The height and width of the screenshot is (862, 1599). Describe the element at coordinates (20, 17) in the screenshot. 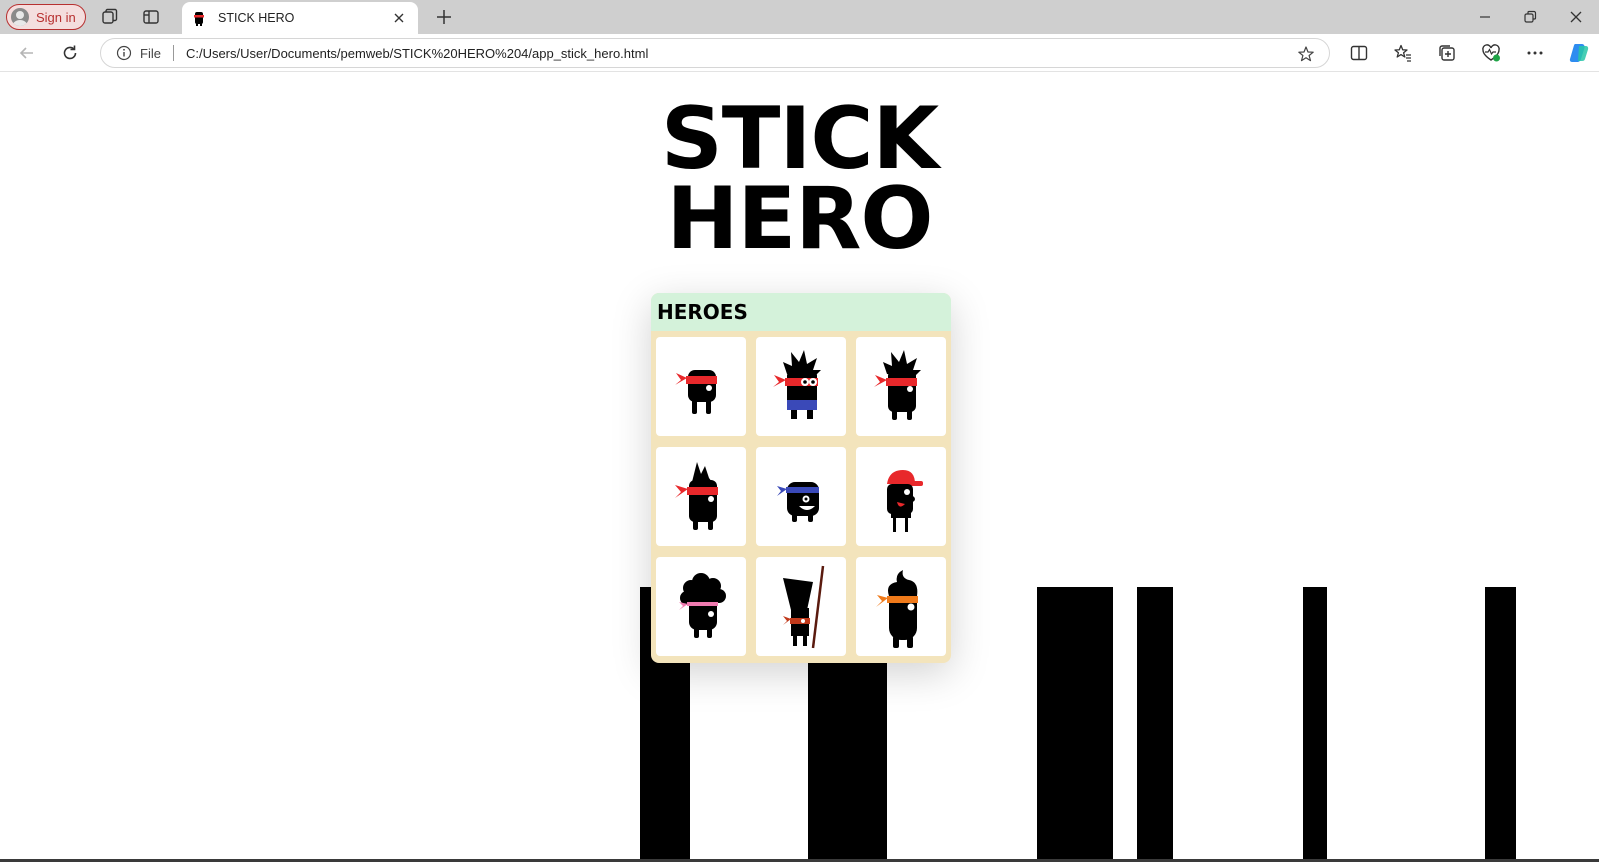

I see `profile-avatar-icon` at that location.